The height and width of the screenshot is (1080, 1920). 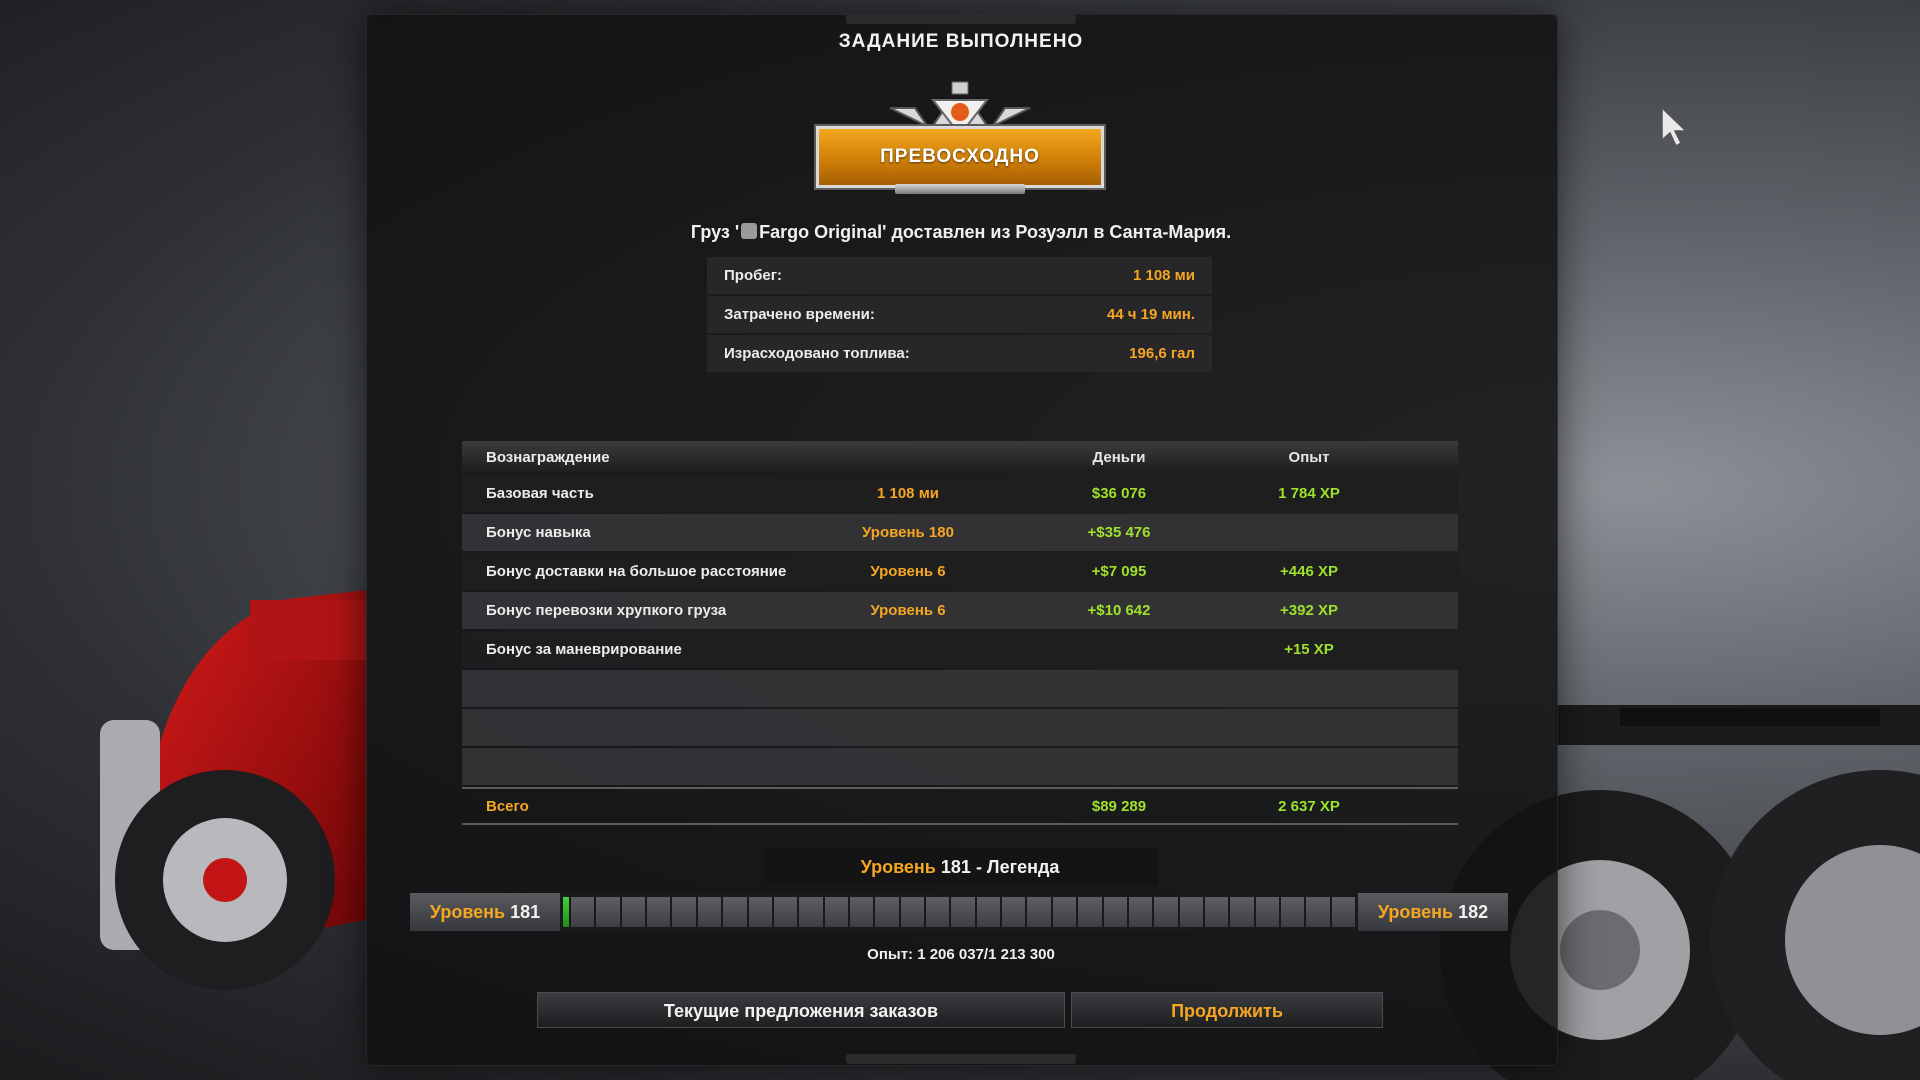 I want to click on stat-value: 44 ч 19 мин., so click(x=1150, y=314).